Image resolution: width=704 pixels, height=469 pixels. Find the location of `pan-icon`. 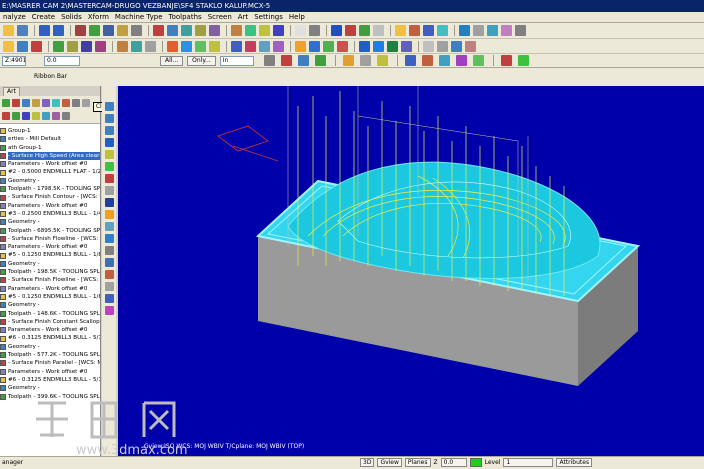

pan-icon is located at coordinates (109, 166).